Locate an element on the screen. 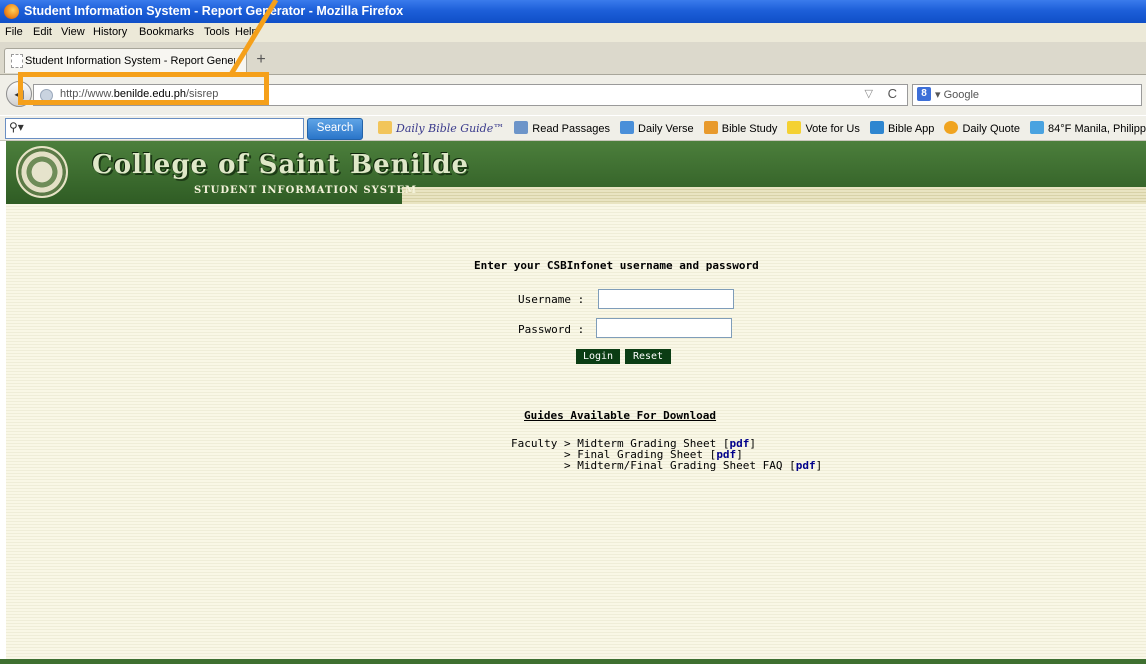 This screenshot has height=664, width=1146. weather-icon is located at coordinates (1037, 127).